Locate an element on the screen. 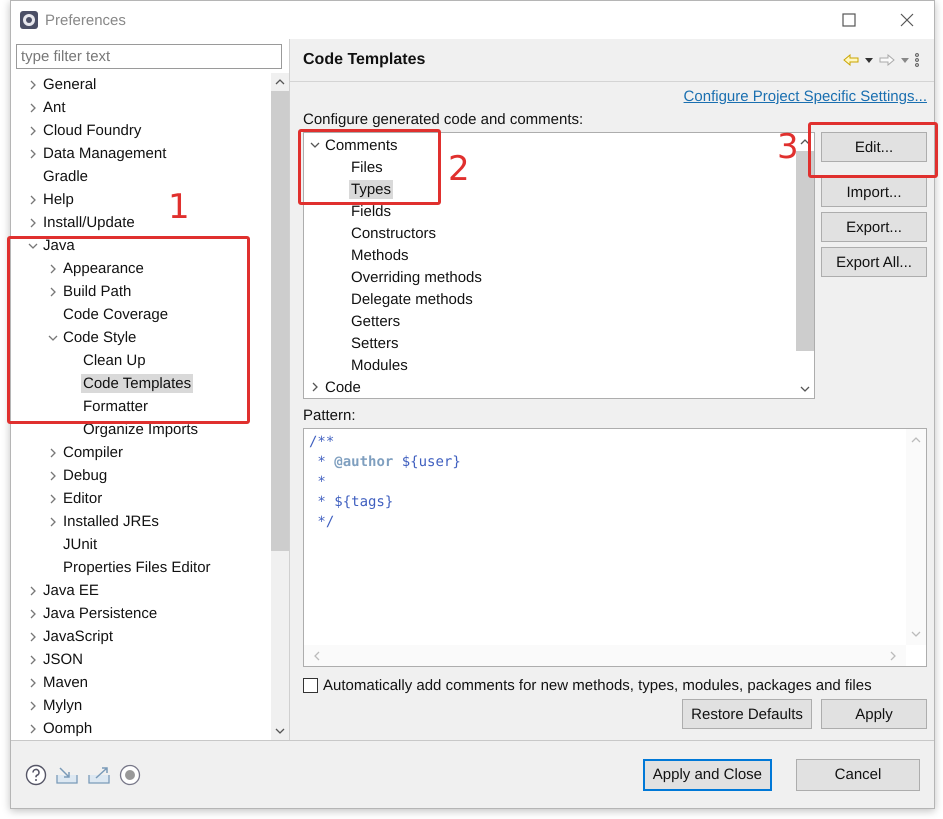  maximize-icon is located at coordinates (849, 20).